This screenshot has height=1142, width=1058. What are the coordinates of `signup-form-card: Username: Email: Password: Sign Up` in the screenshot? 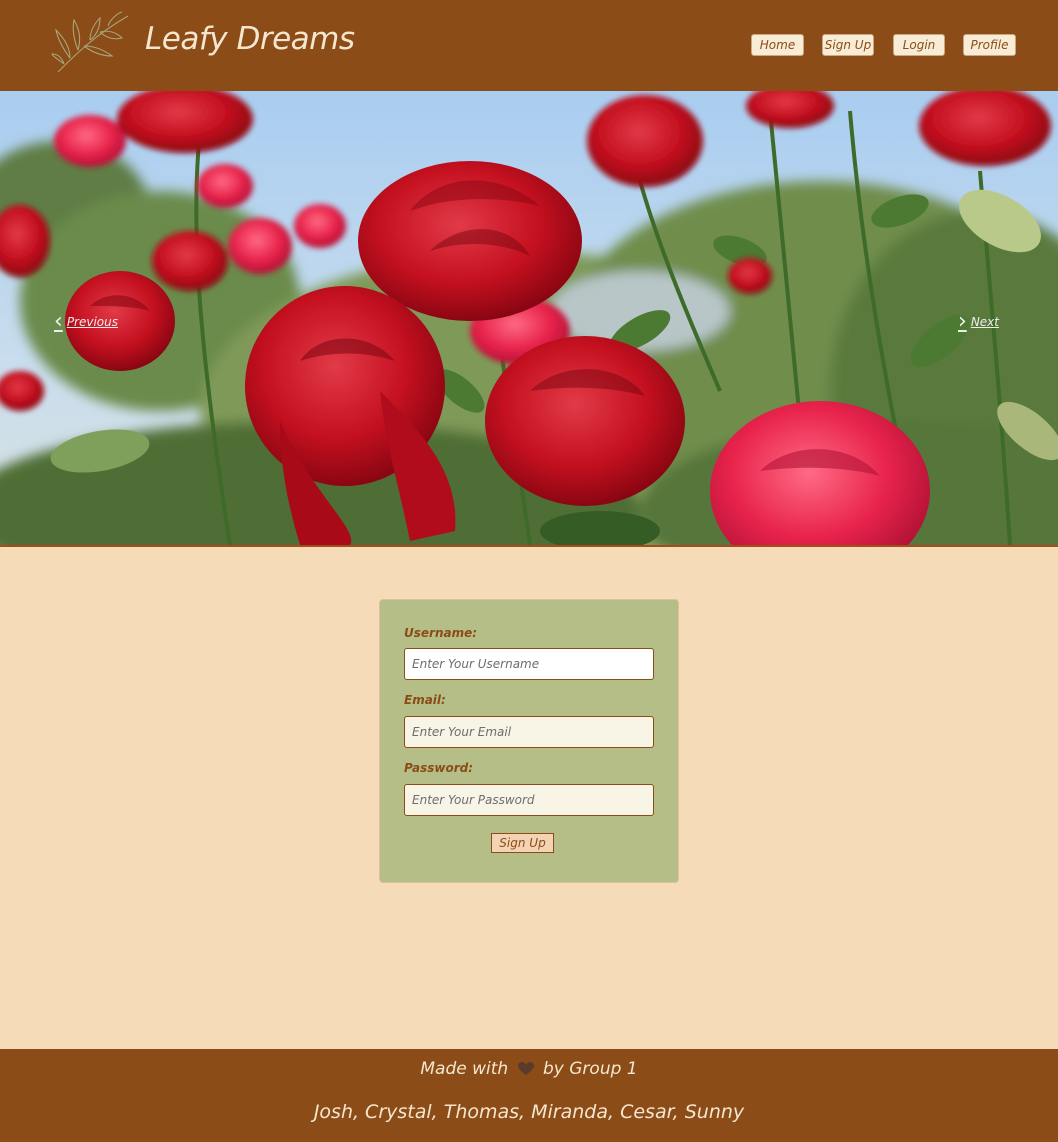 It's located at (529, 741).